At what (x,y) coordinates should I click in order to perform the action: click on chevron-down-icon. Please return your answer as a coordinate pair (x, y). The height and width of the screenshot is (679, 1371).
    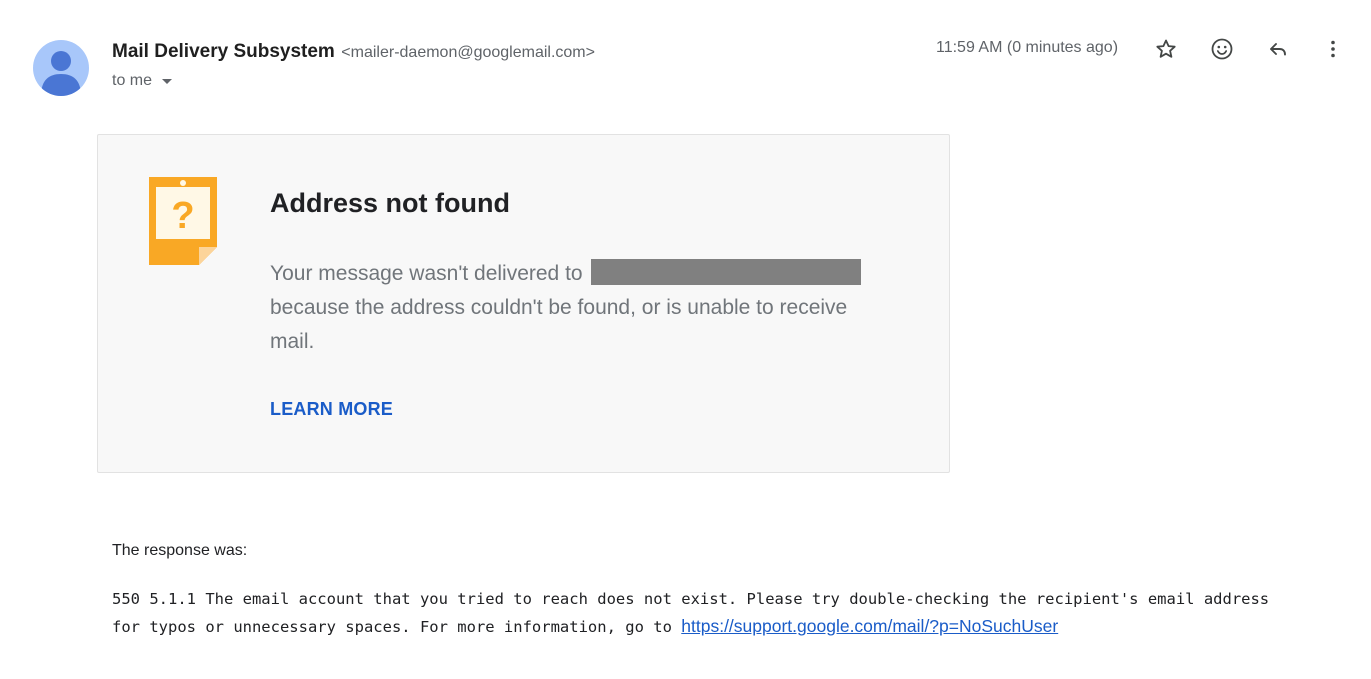
    Looking at the image, I should click on (167, 81).